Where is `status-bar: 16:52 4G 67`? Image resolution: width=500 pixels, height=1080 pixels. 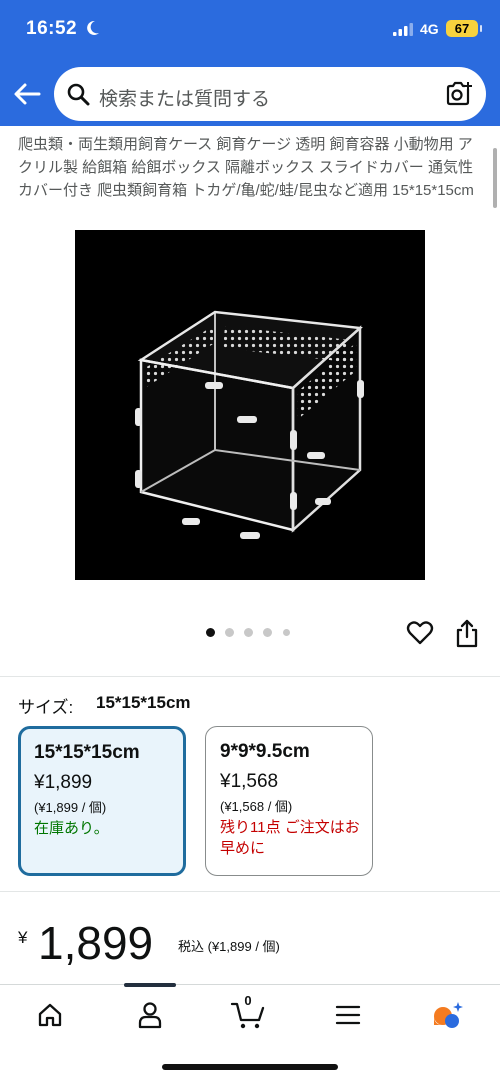
status-bar: 16:52 4G 67 is located at coordinates (250, 31).